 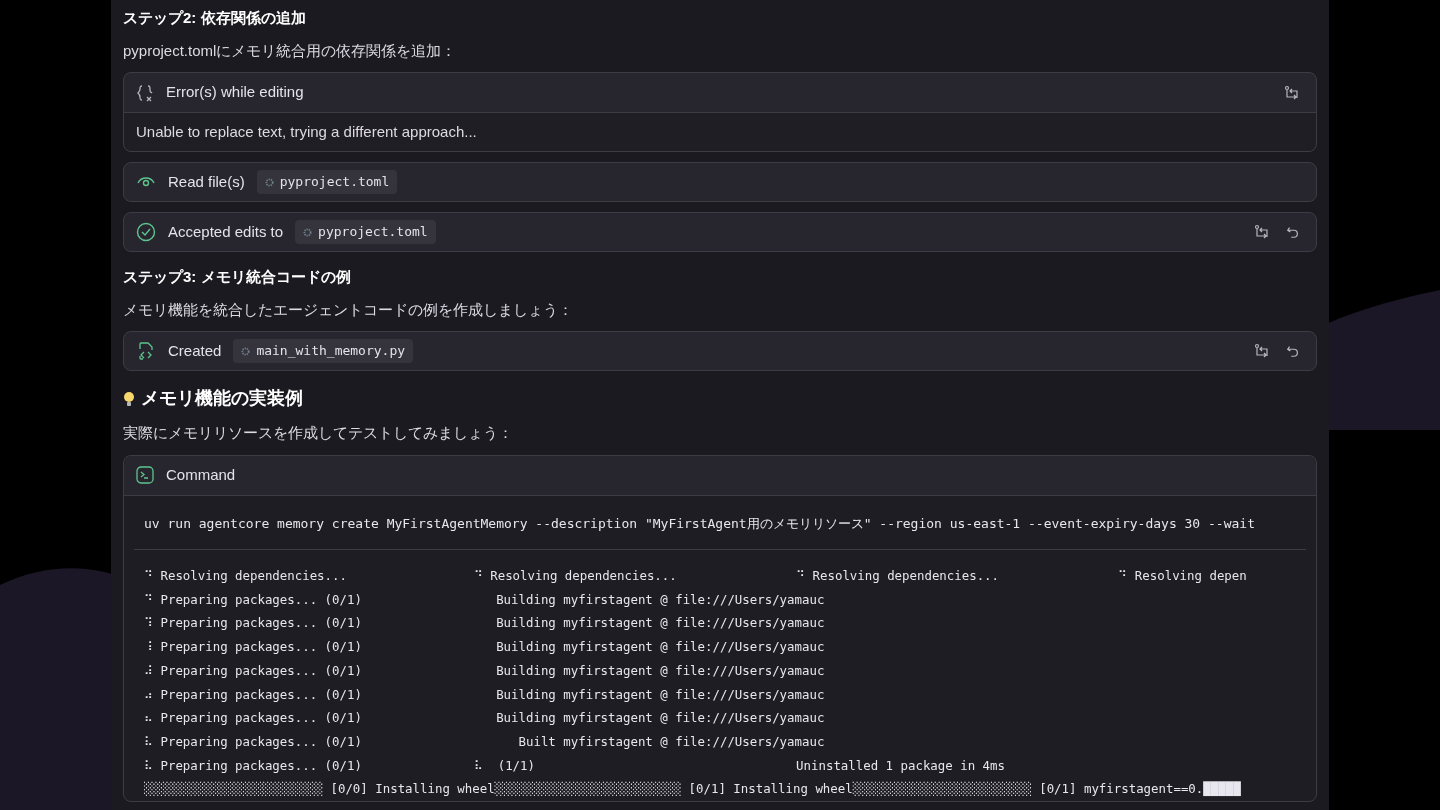 I want to click on eye-icon, so click(x=146, y=182).